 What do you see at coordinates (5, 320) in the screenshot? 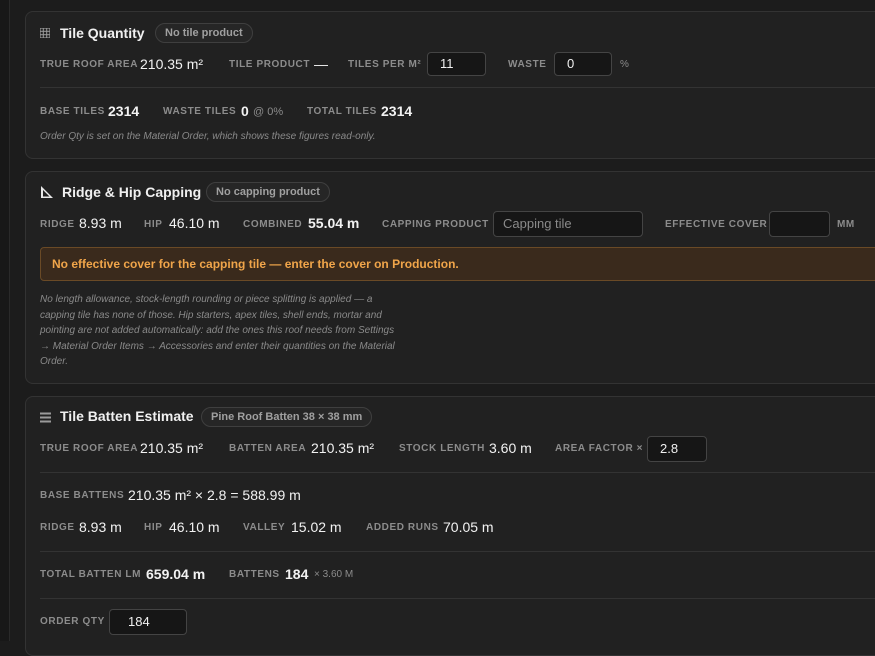
I see `left-rail` at bounding box center [5, 320].